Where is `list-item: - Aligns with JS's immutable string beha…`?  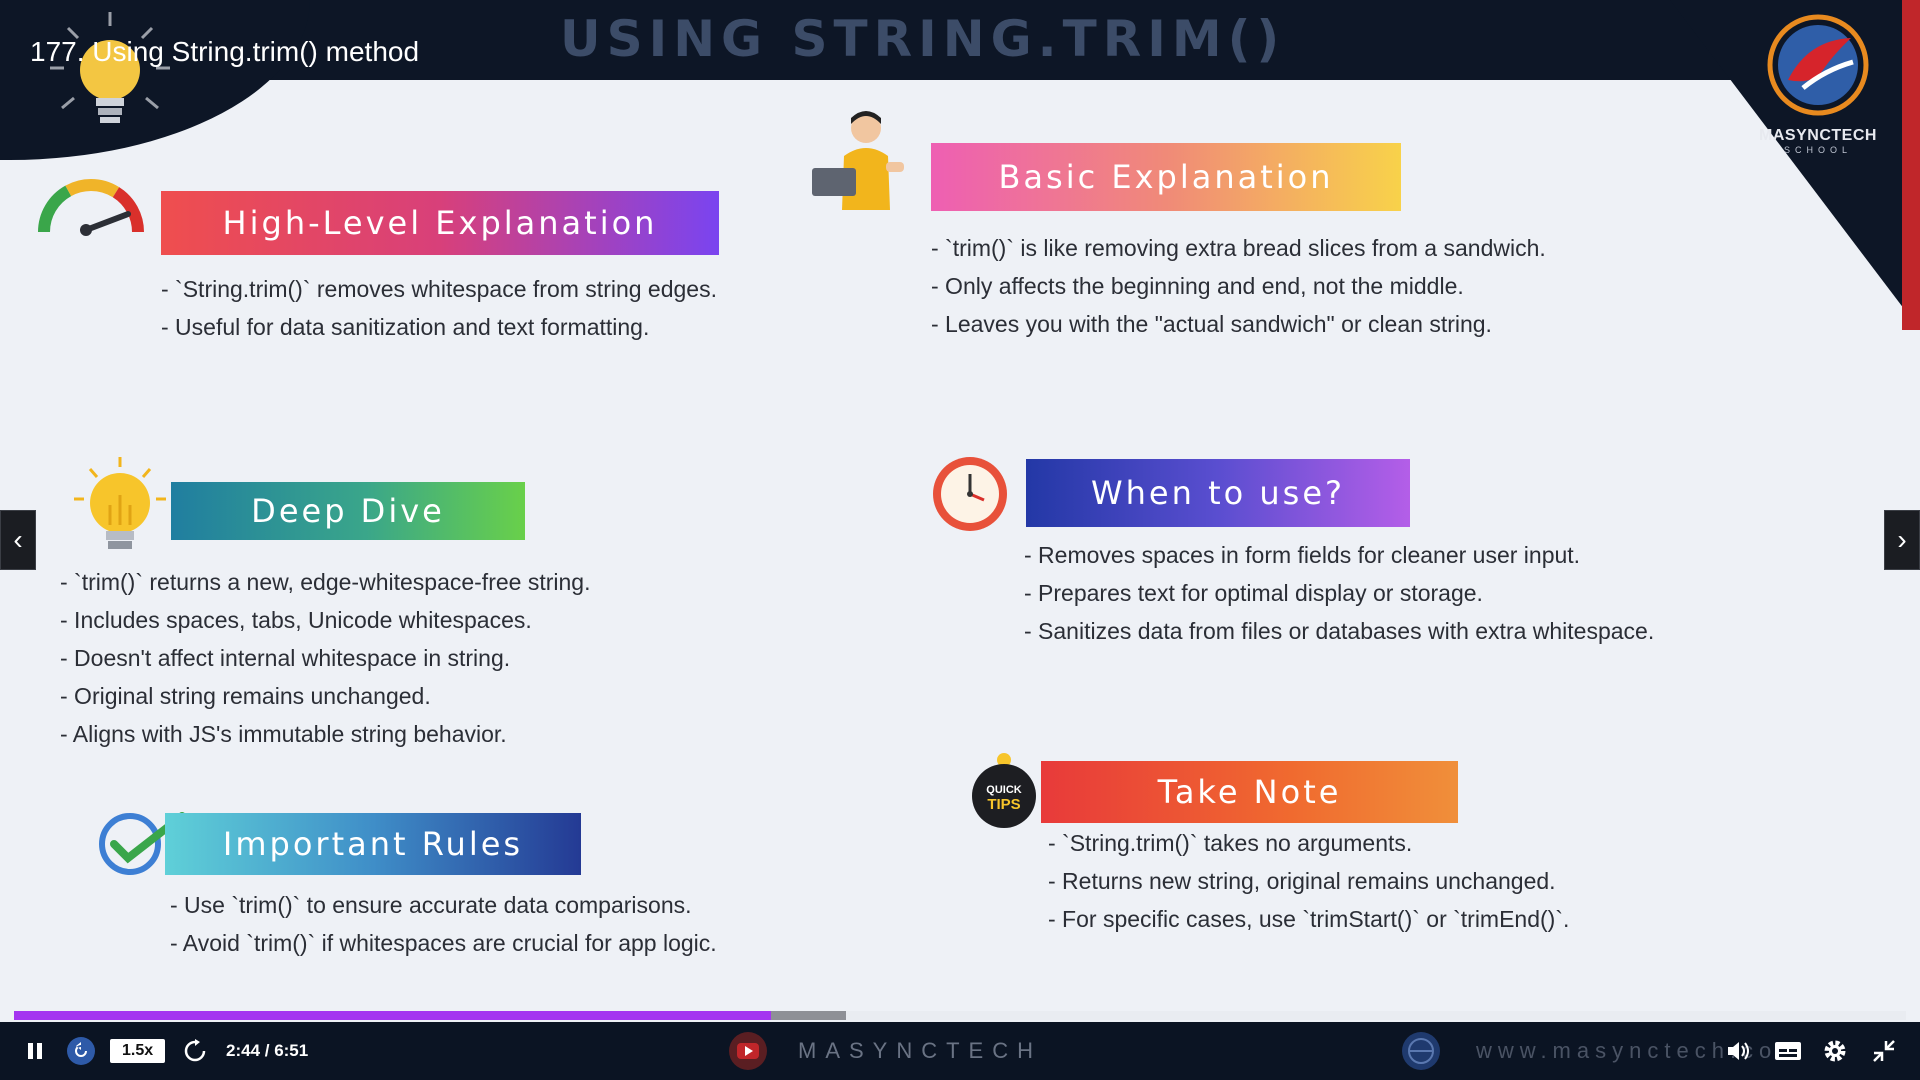 list-item: - Aligns with JS's immutable string beha… is located at coordinates (283, 734).